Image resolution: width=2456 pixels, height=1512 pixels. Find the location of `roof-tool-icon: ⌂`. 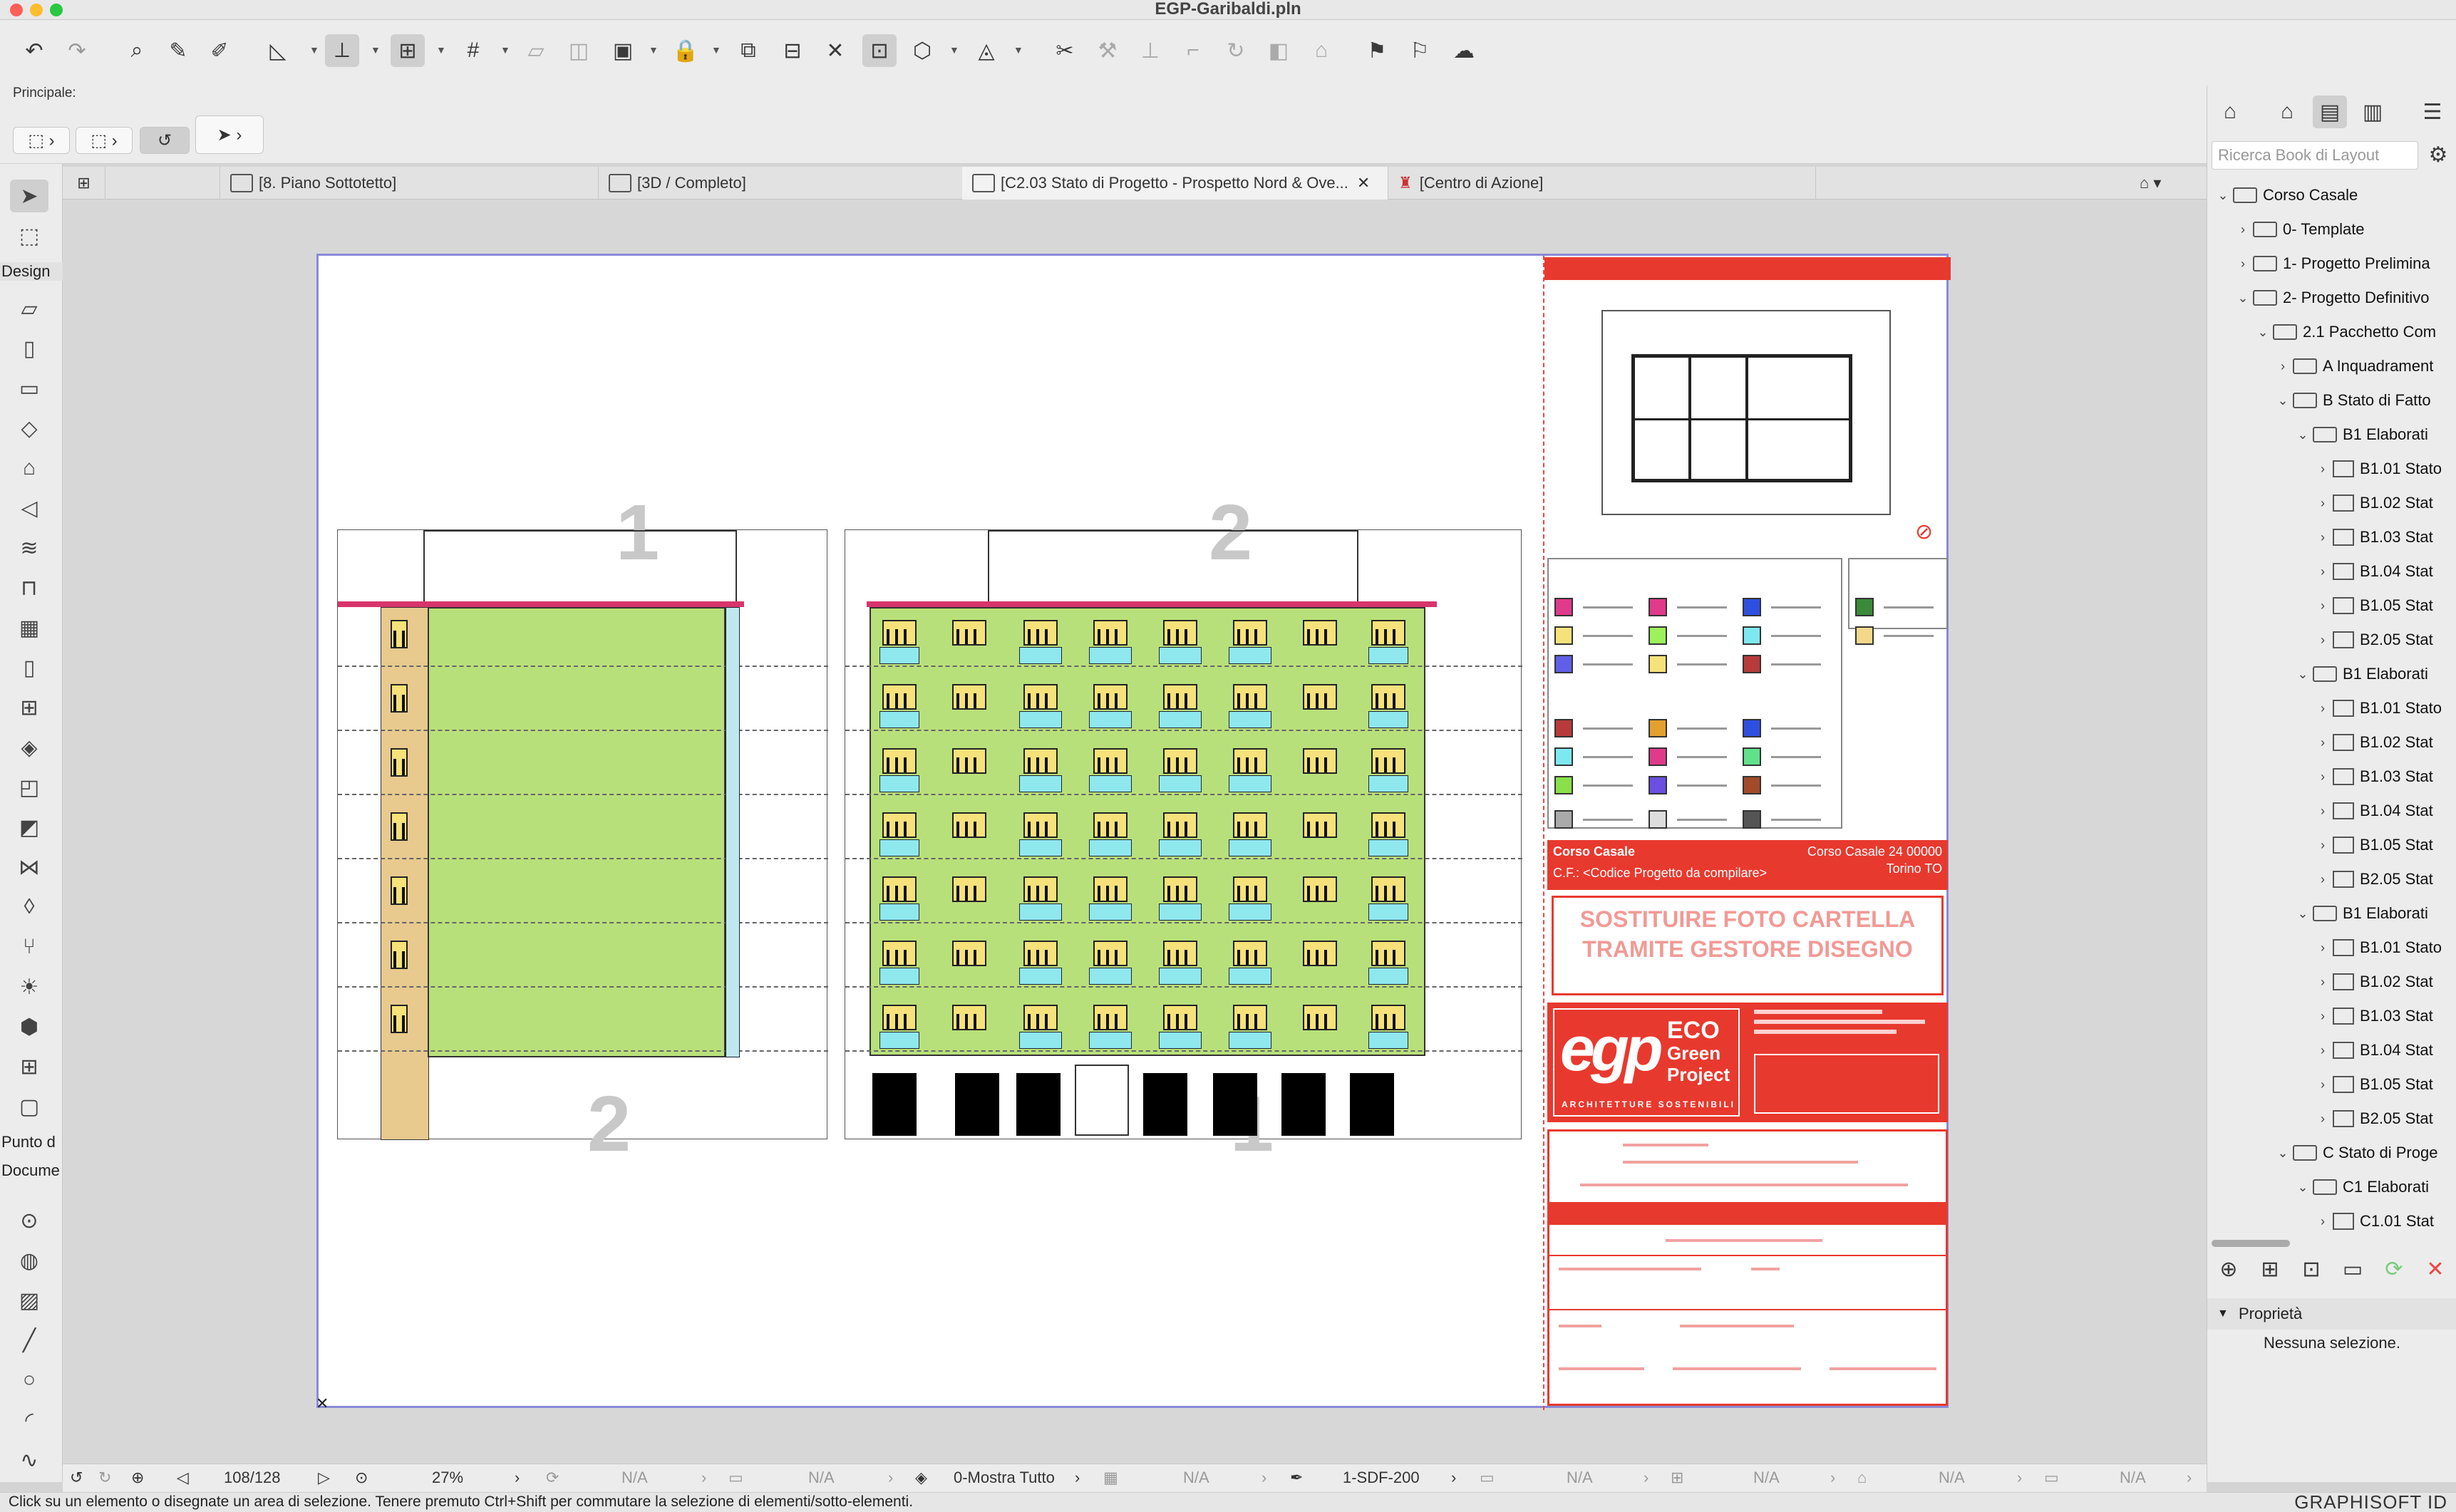

roof-tool-icon: ⌂ is located at coordinates (29, 469).